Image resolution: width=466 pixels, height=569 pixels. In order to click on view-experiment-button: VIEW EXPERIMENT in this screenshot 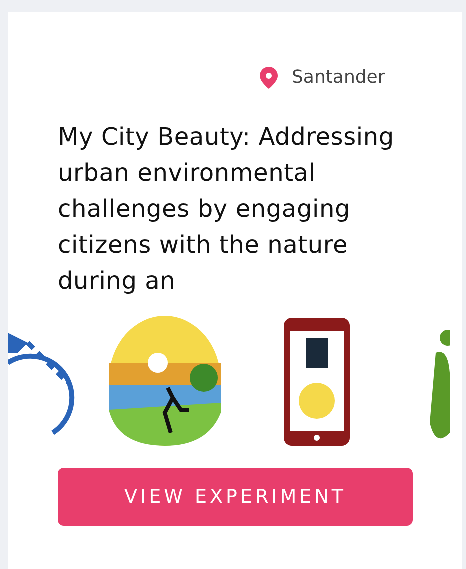, I will do `click(235, 497)`.